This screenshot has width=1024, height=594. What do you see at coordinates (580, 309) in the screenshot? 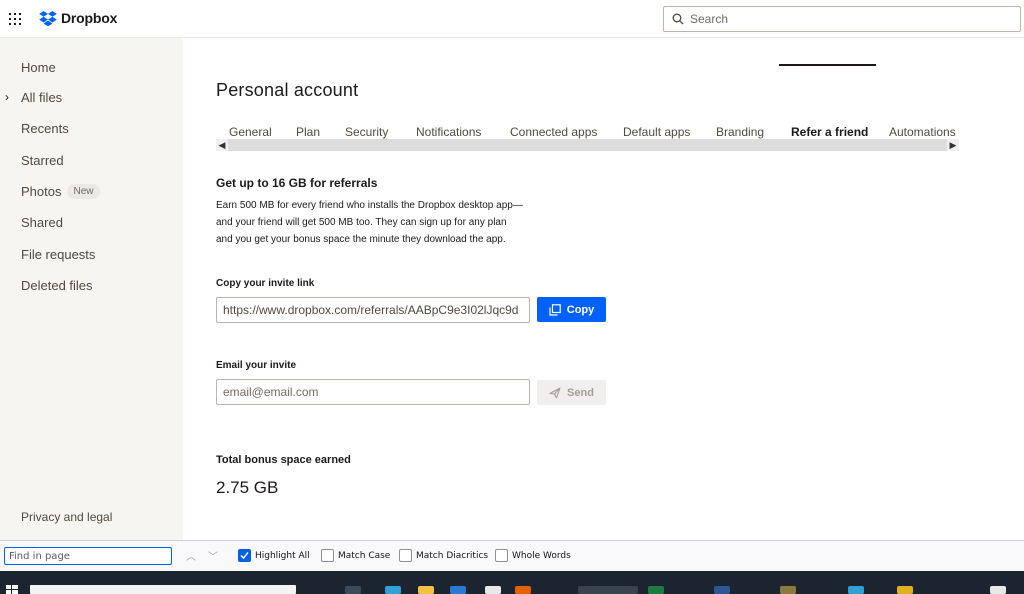
I see `copy-label: Copy` at bounding box center [580, 309].